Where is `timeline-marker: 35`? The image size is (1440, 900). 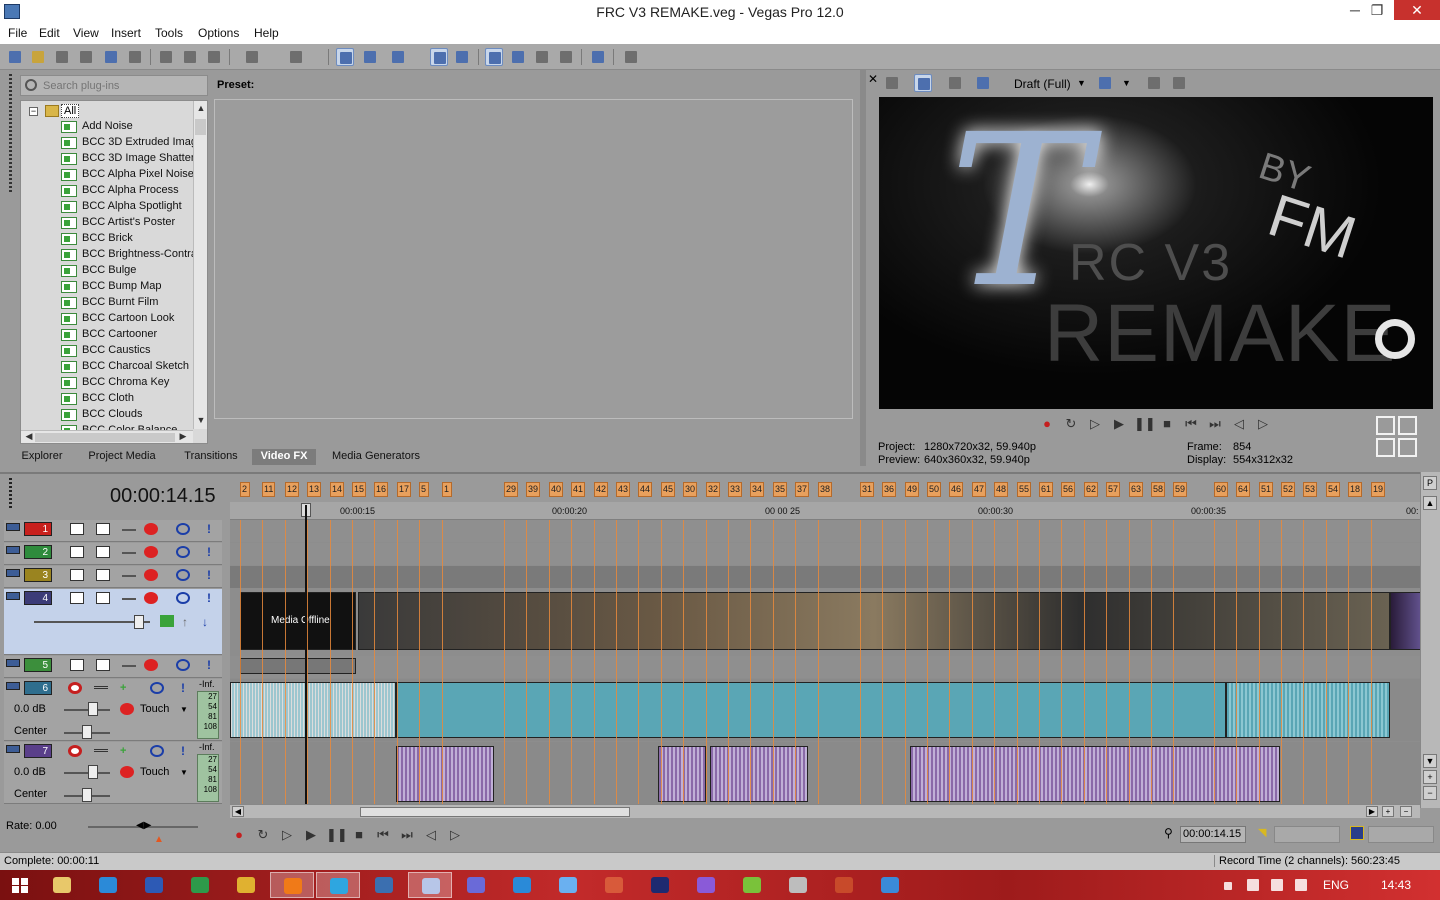
timeline-marker: 35 is located at coordinates (780, 489).